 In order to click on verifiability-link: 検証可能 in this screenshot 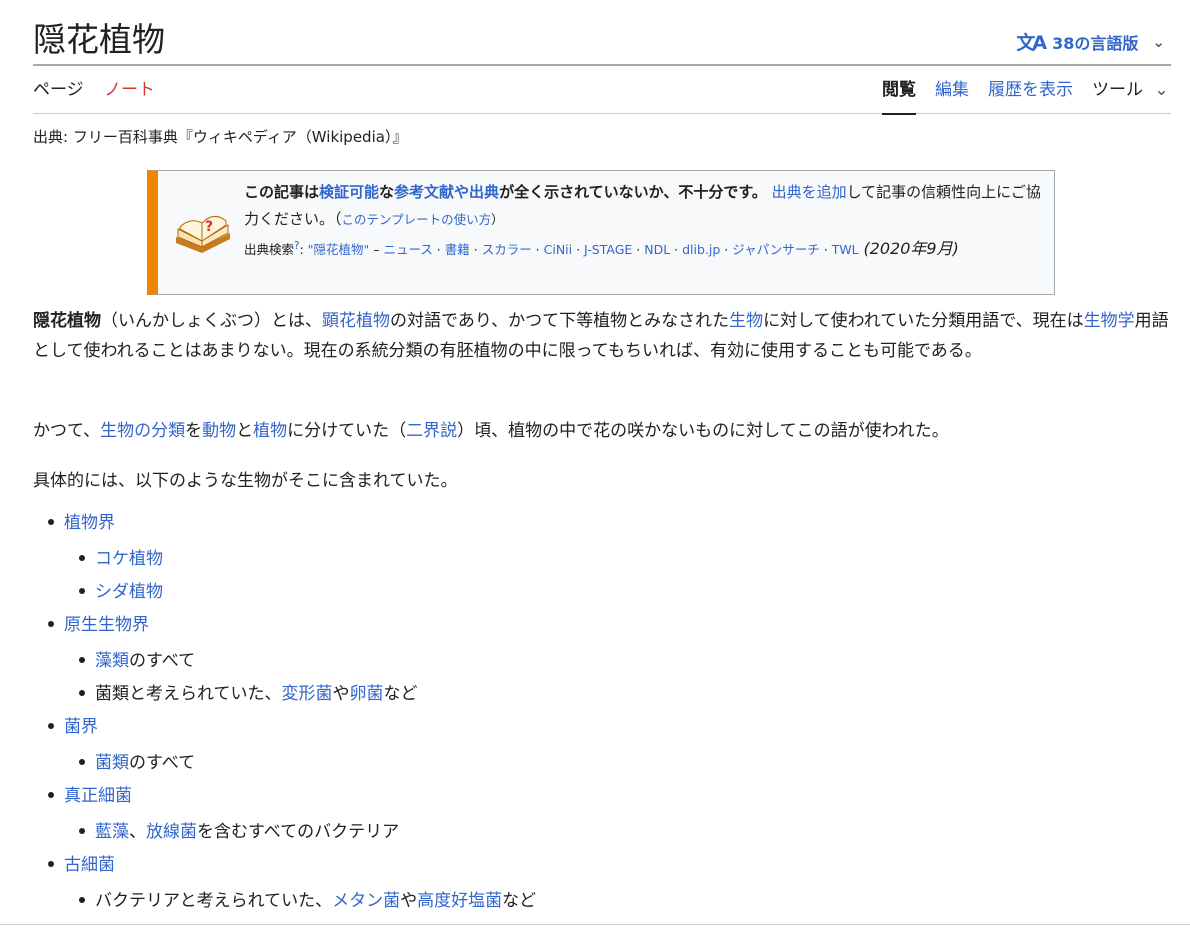, I will do `click(349, 192)`.